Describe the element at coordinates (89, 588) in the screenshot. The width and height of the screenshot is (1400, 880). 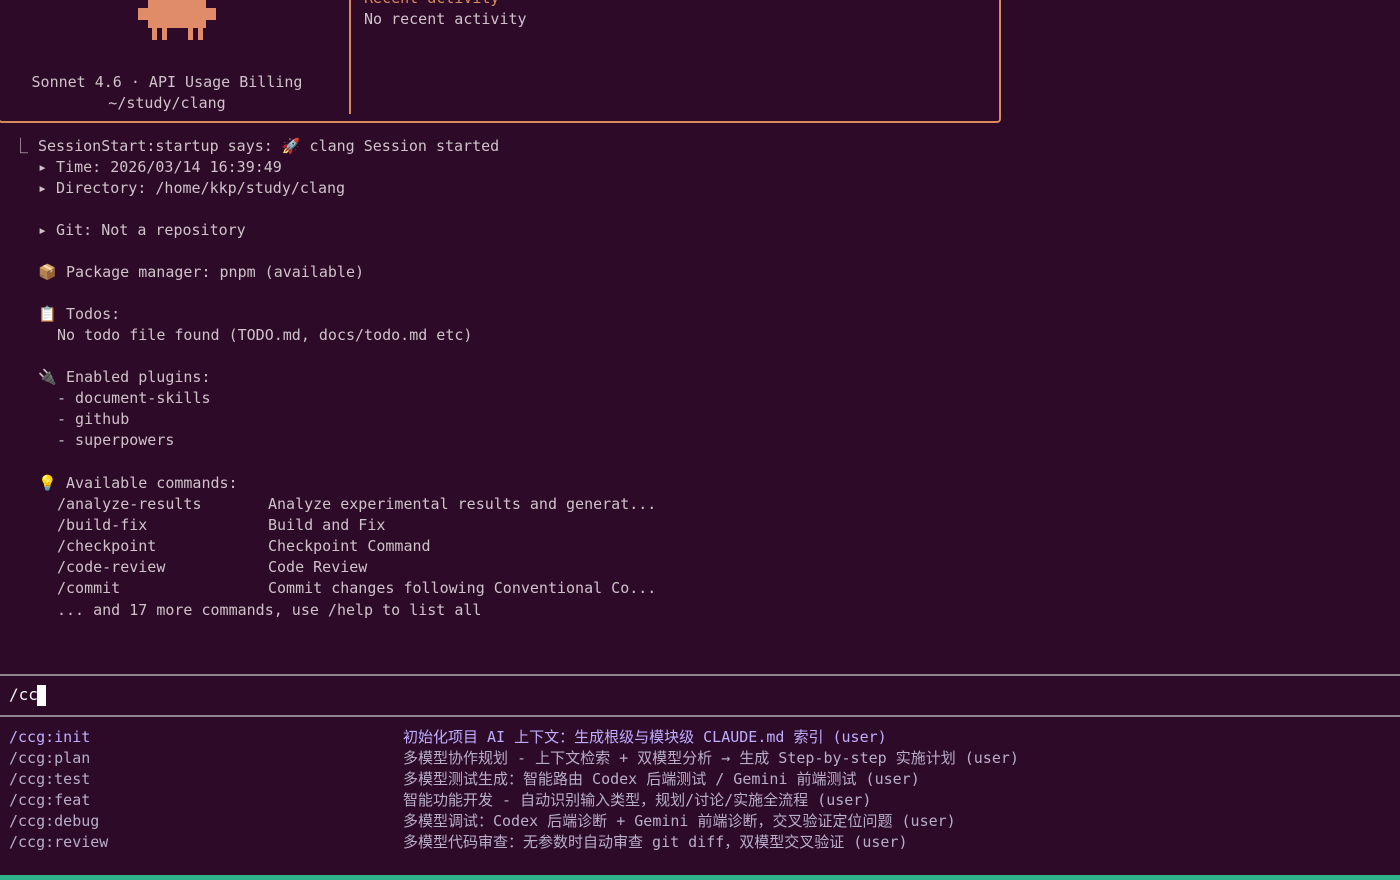
I see `command-name: /commit` at that location.